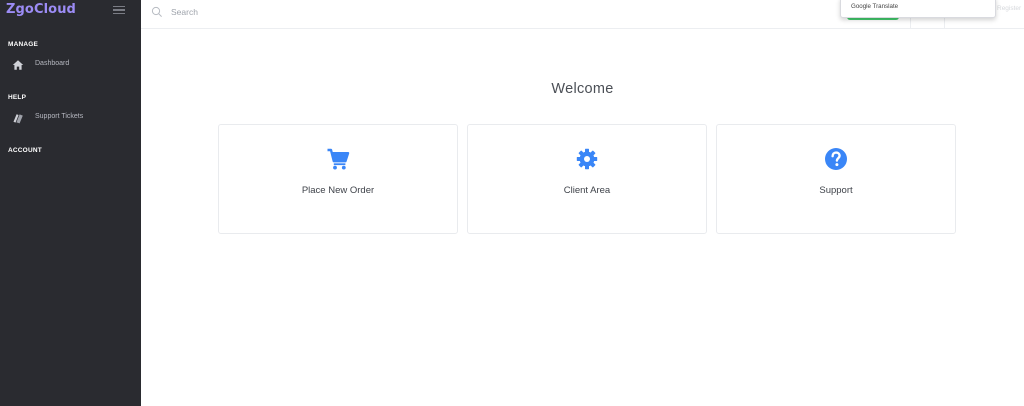 This screenshot has width=1024, height=406. Describe the element at coordinates (836, 190) in the screenshot. I see `card-label: Support` at that location.